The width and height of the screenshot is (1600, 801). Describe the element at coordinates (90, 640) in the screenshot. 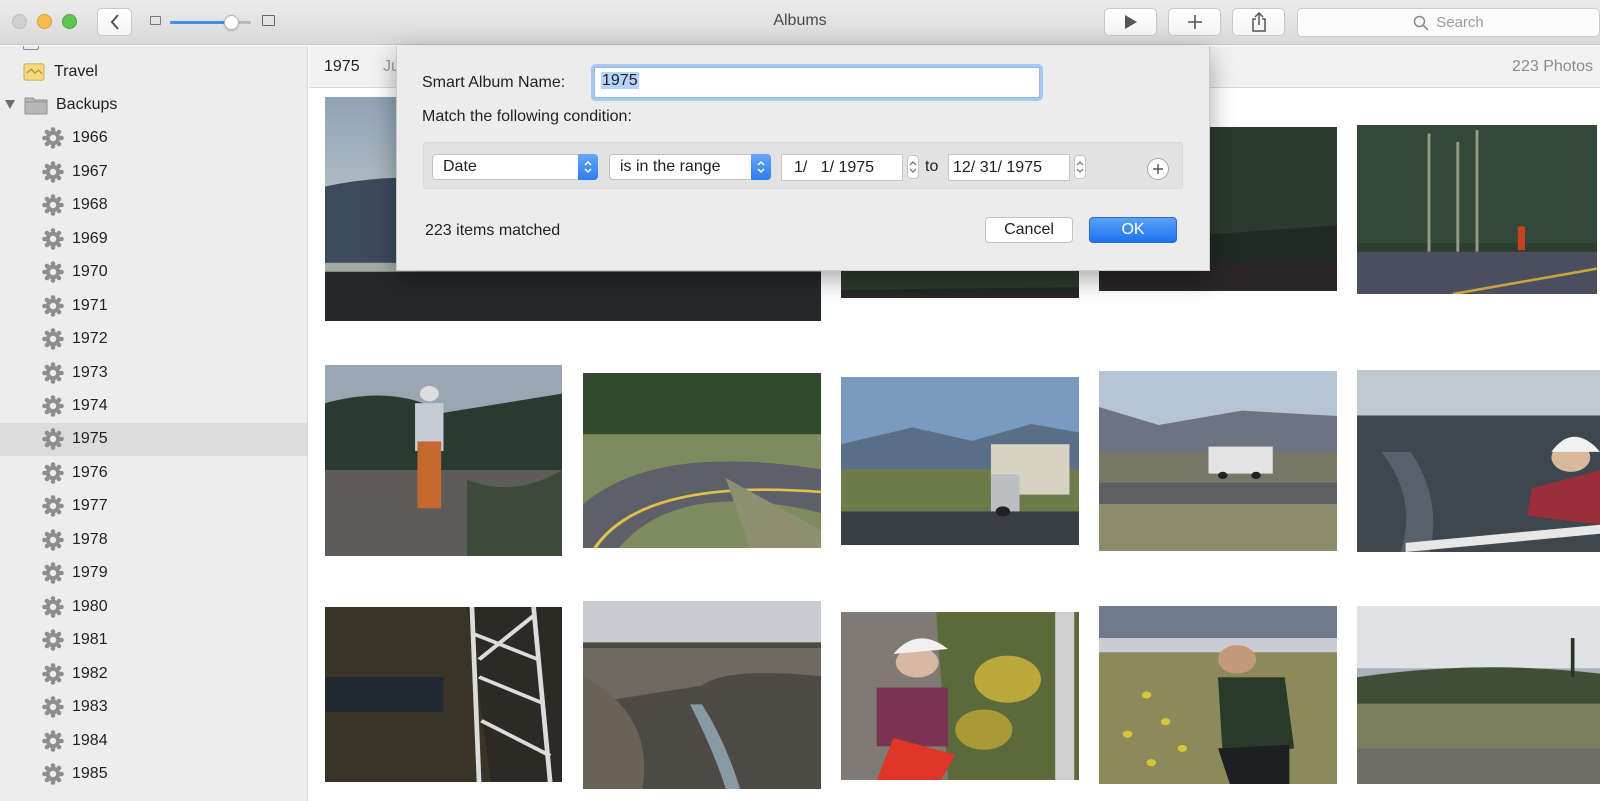

I see `sidebar-item-label: 1981` at that location.